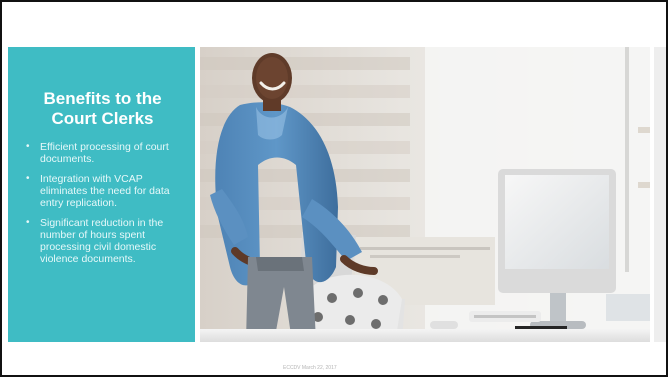 The image size is (668, 377). Describe the element at coordinates (102, 153) in the screenshot. I see `bullet-item-1: Efficient processing of court documents.` at that location.